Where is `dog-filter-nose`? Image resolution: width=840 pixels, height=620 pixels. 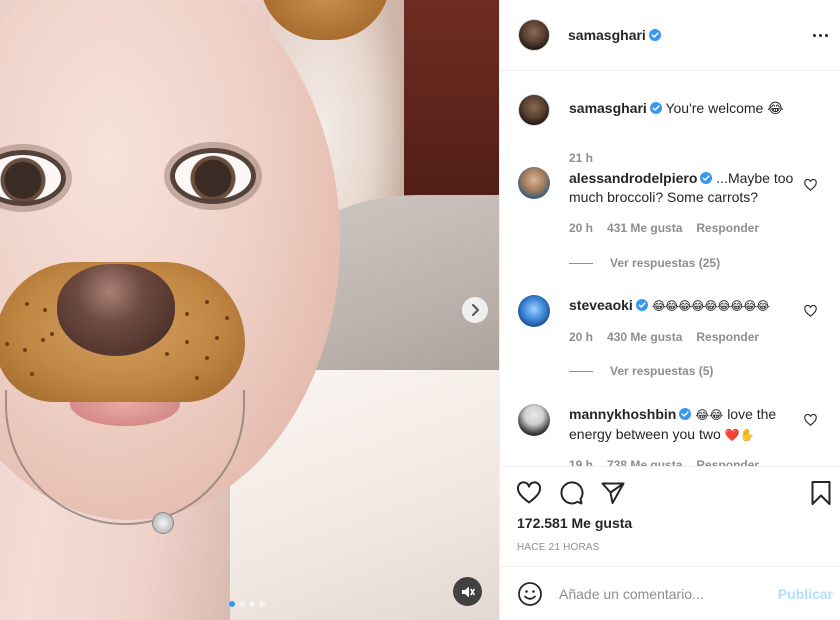
dog-filter-nose is located at coordinates (116, 310).